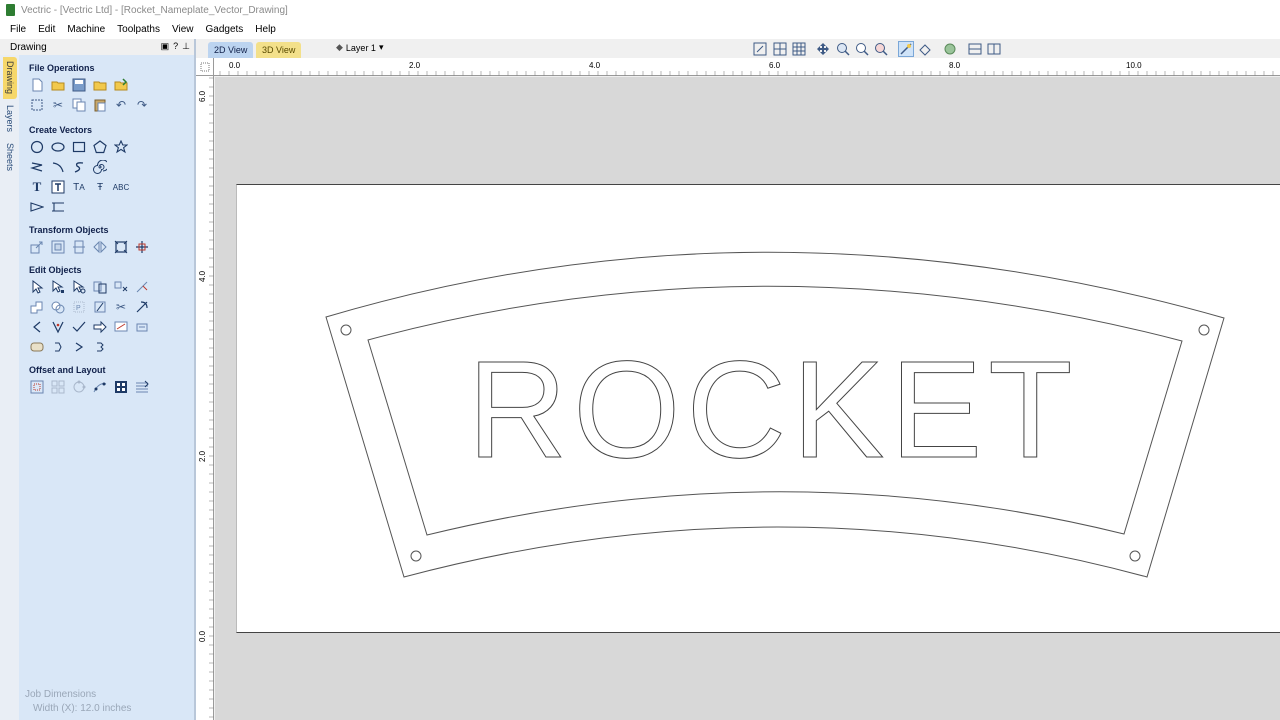  What do you see at coordinates (121, 327) in the screenshot?
I see `measure-icon` at bounding box center [121, 327].